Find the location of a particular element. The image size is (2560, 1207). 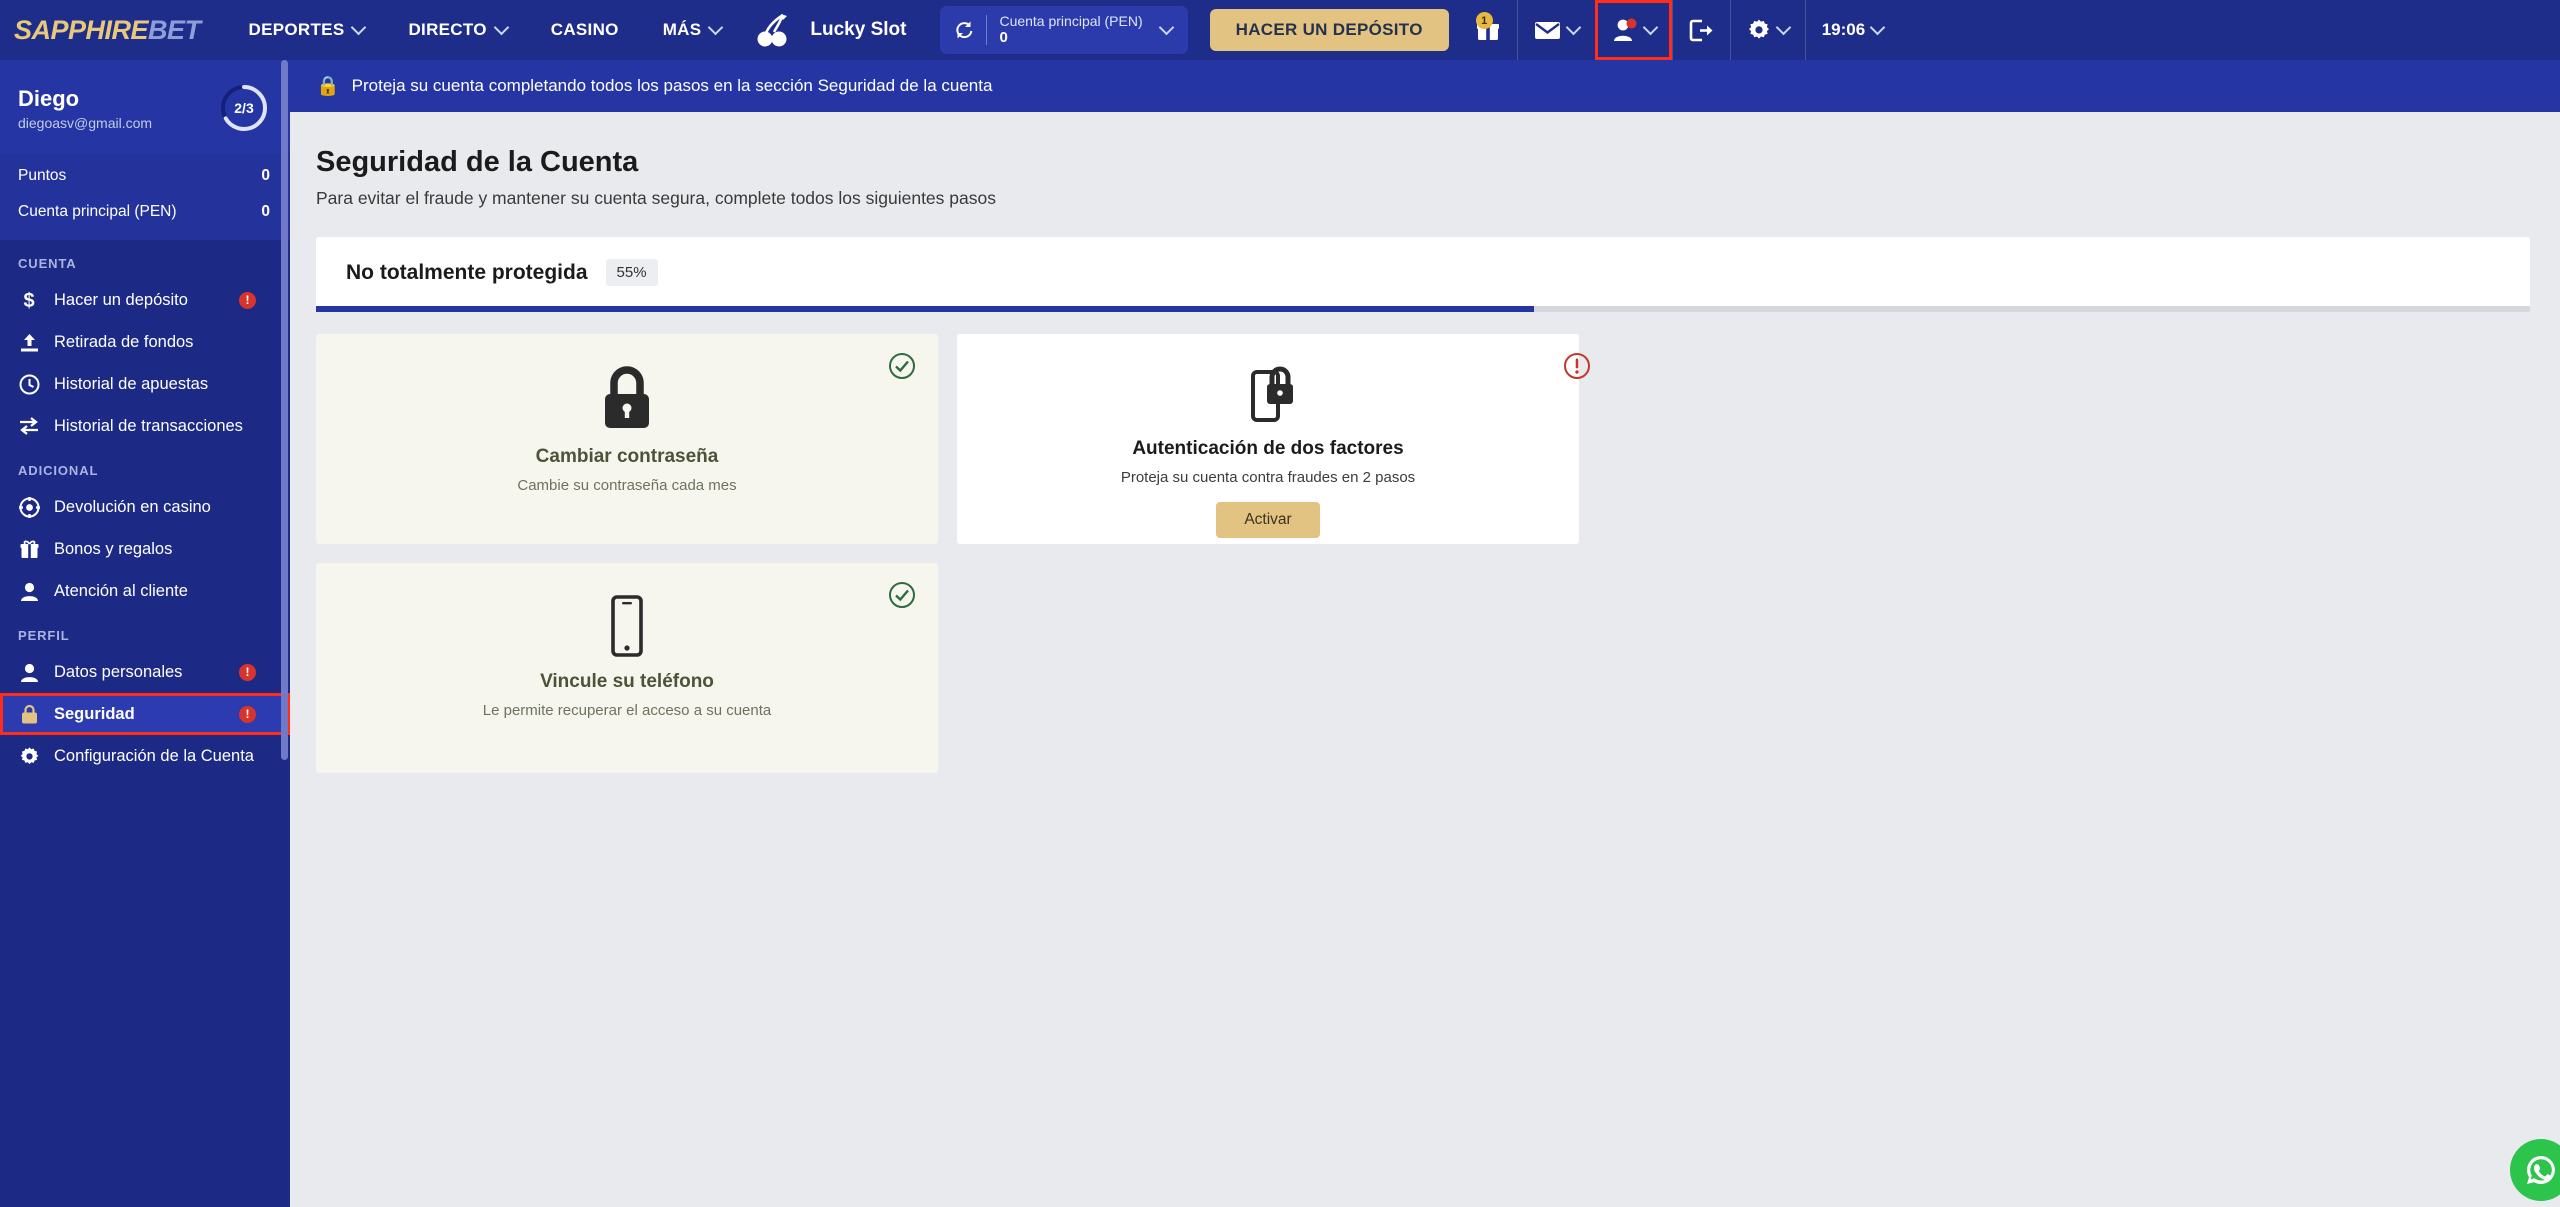

profile-email: diegoasv@gmail.com is located at coordinates (85, 122).